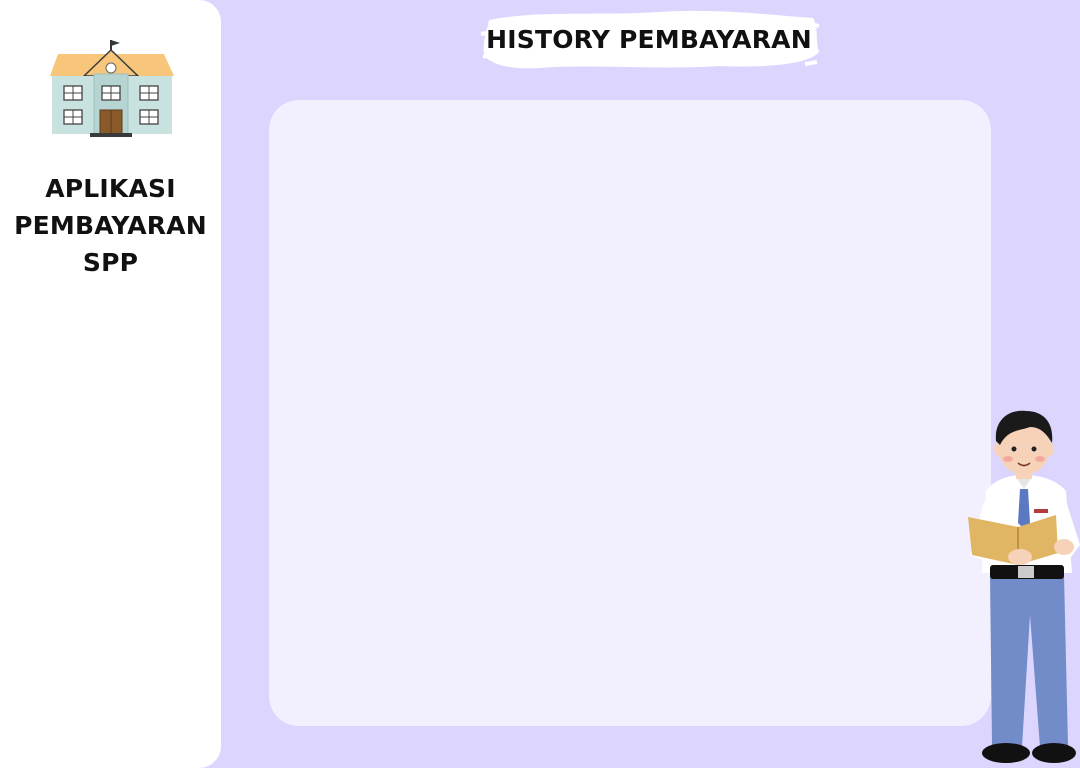  Describe the element at coordinates (110, 188) in the screenshot. I see `app-title-line: APLIKASI` at that location.